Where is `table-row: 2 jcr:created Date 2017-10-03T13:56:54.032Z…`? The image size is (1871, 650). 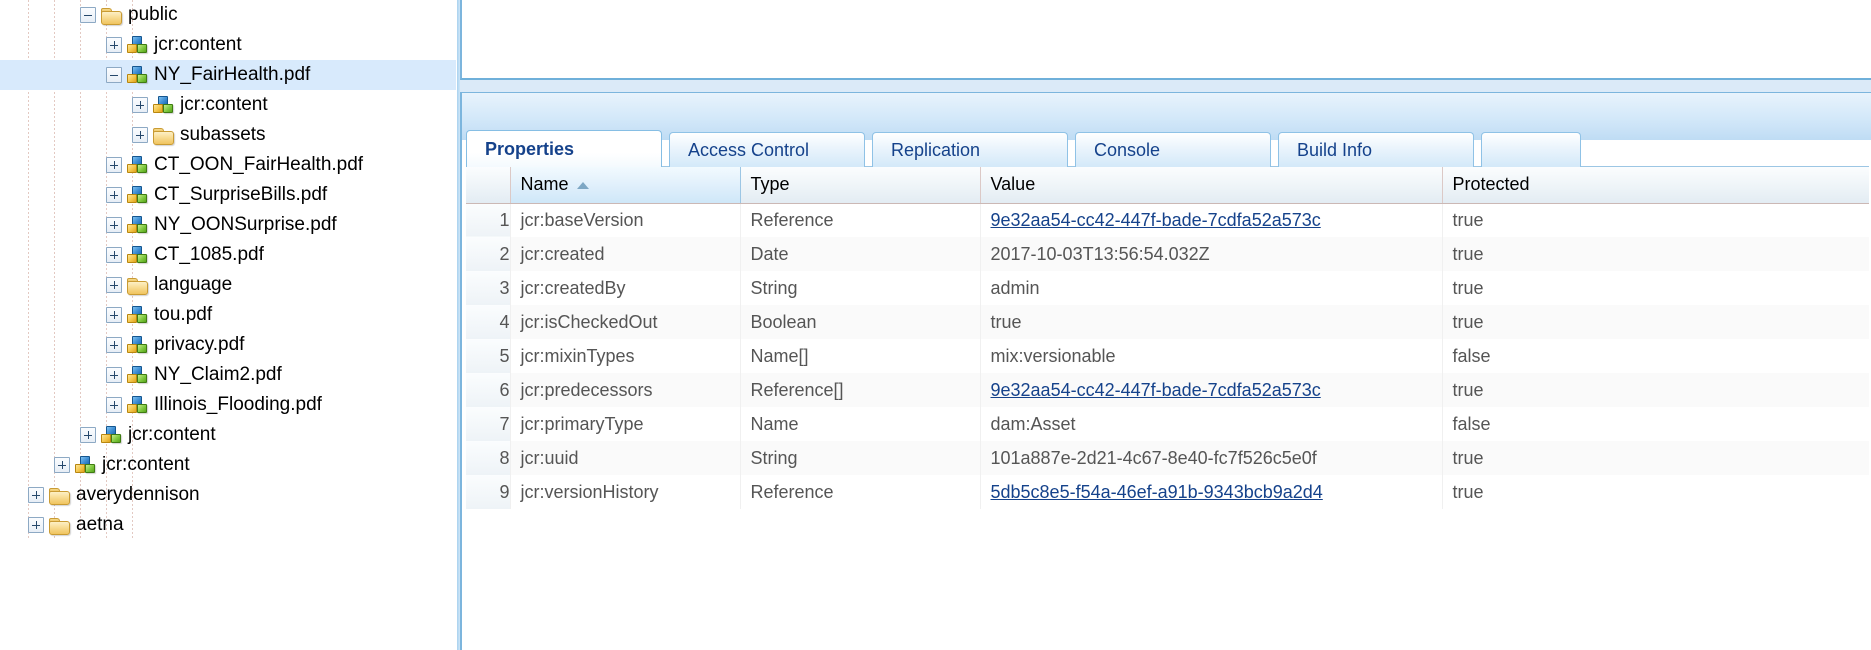 table-row: 2 jcr:created Date 2017-10-03T13:56:54.032Z… is located at coordinates (1167, 254).